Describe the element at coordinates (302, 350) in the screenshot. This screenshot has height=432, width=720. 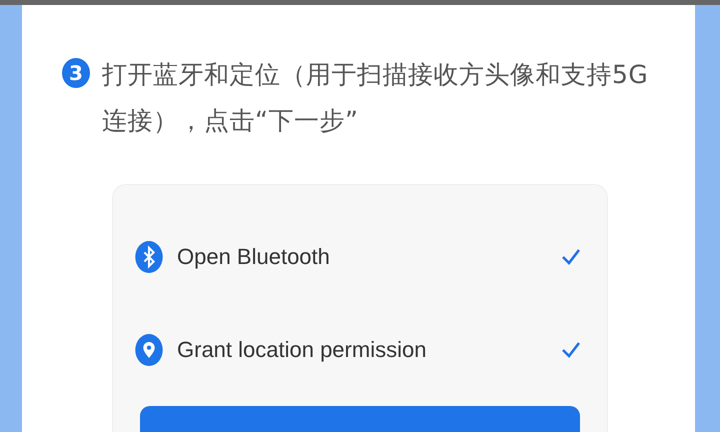
I see `permission-label: Grant location permission` at that location.